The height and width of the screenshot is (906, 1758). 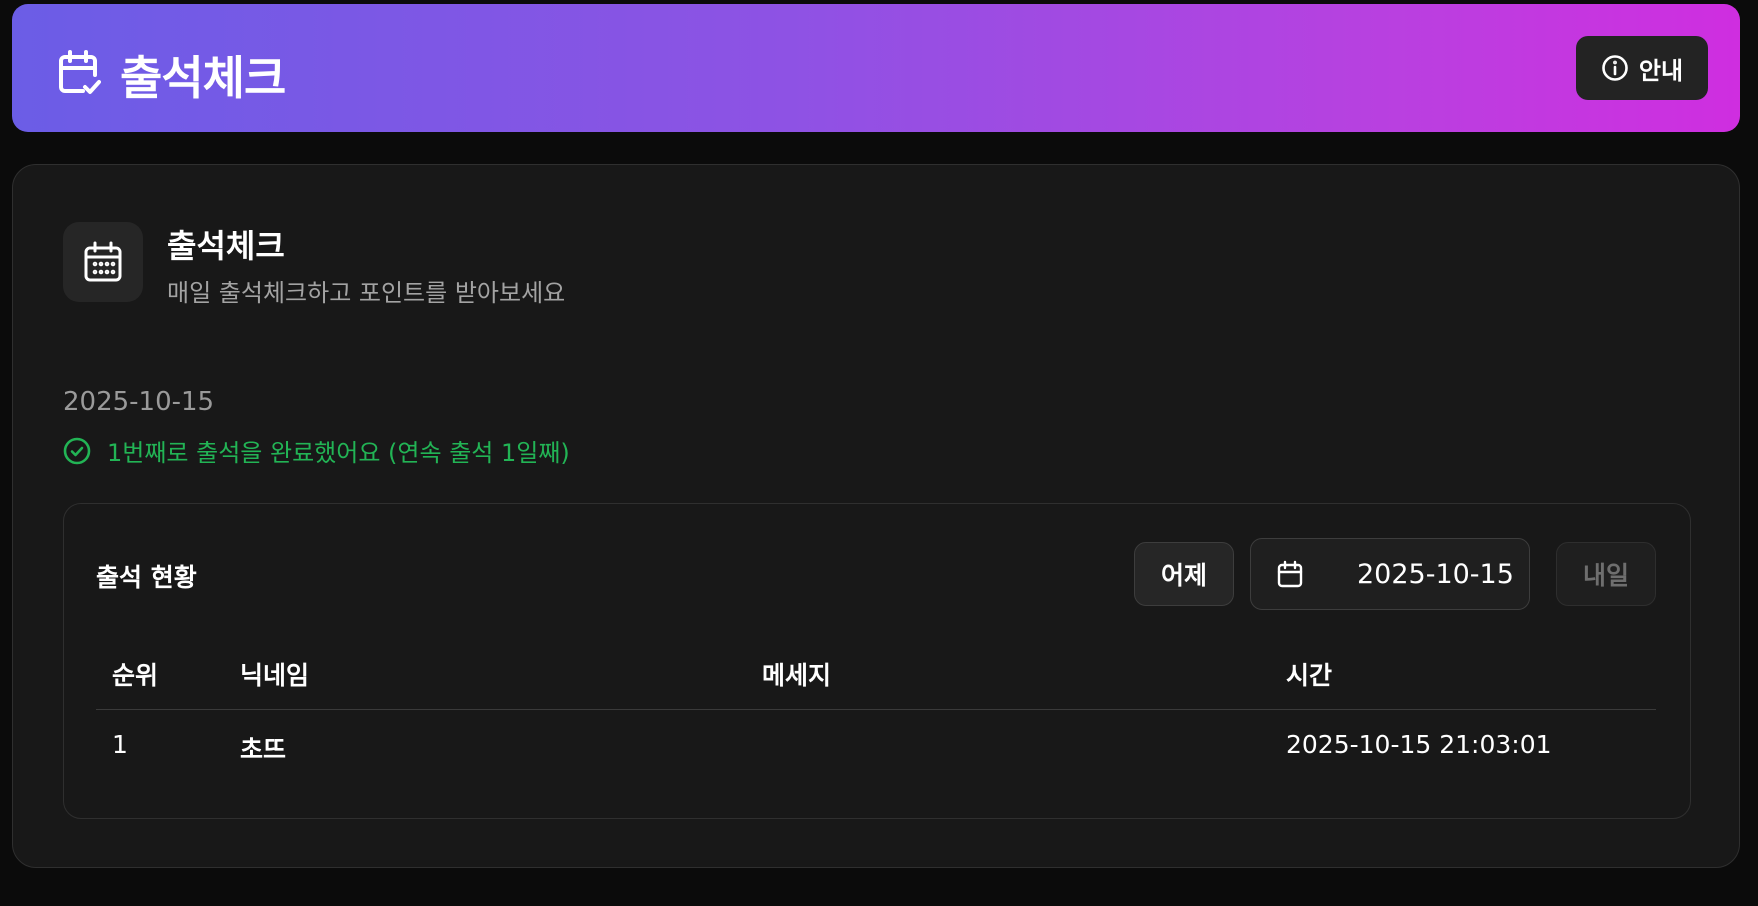 I want to click on calendar-check-icon, so click(x=80, y=72).